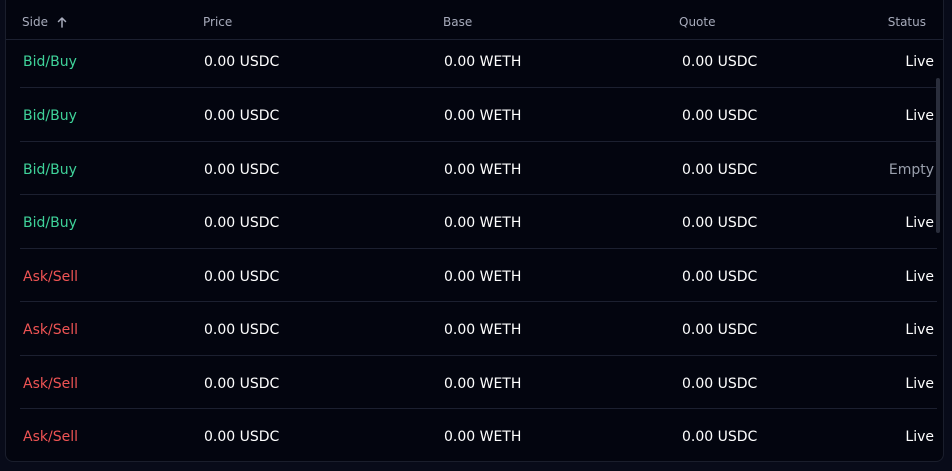  Describe the element at coordinates (457, 22) in the screenshot. I see `column-header-base: Base` at that location.